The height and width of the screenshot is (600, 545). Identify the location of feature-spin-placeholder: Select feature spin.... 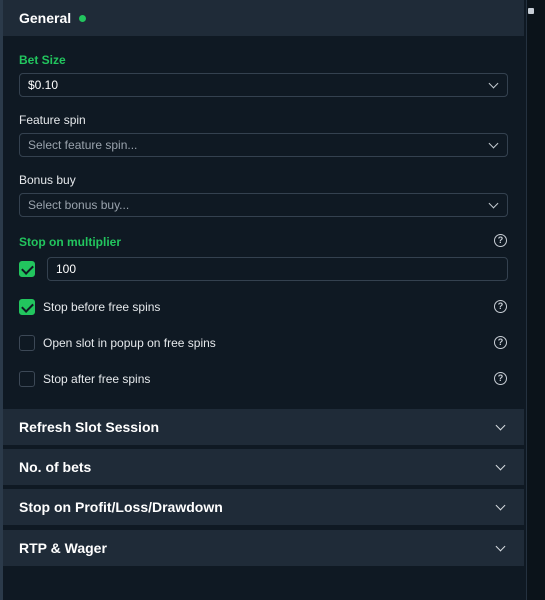
(83, 145).